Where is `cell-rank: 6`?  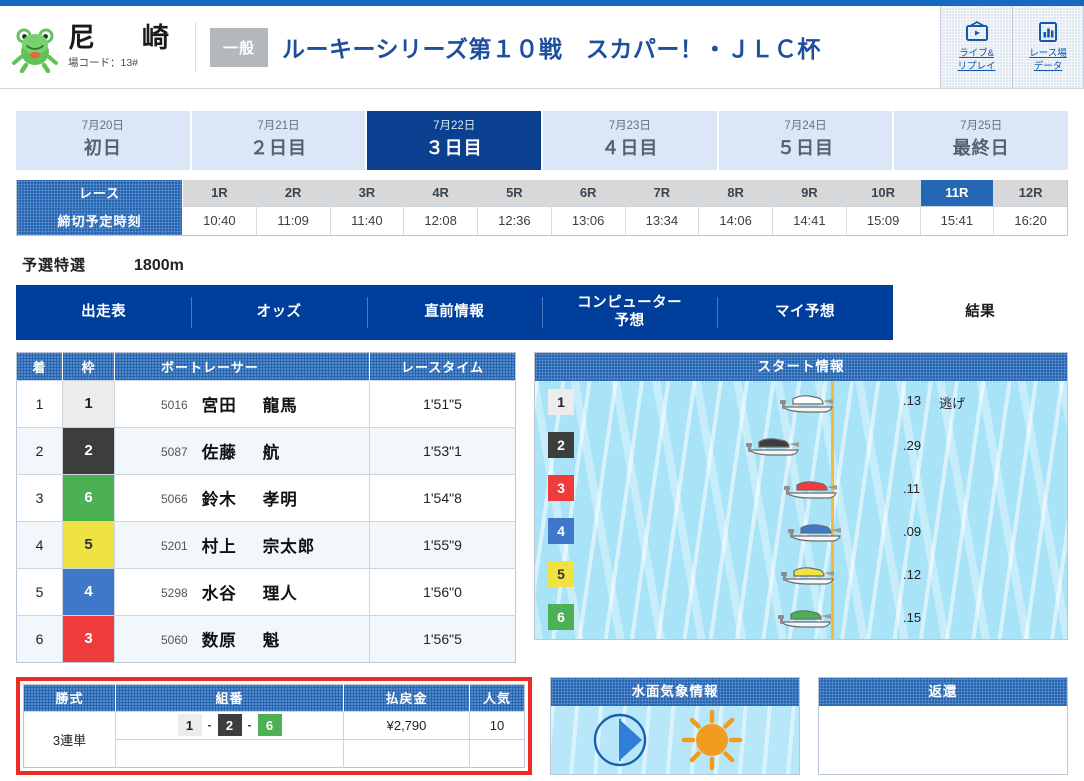 cell-rank: 6 is located at coordinates (39, 638).